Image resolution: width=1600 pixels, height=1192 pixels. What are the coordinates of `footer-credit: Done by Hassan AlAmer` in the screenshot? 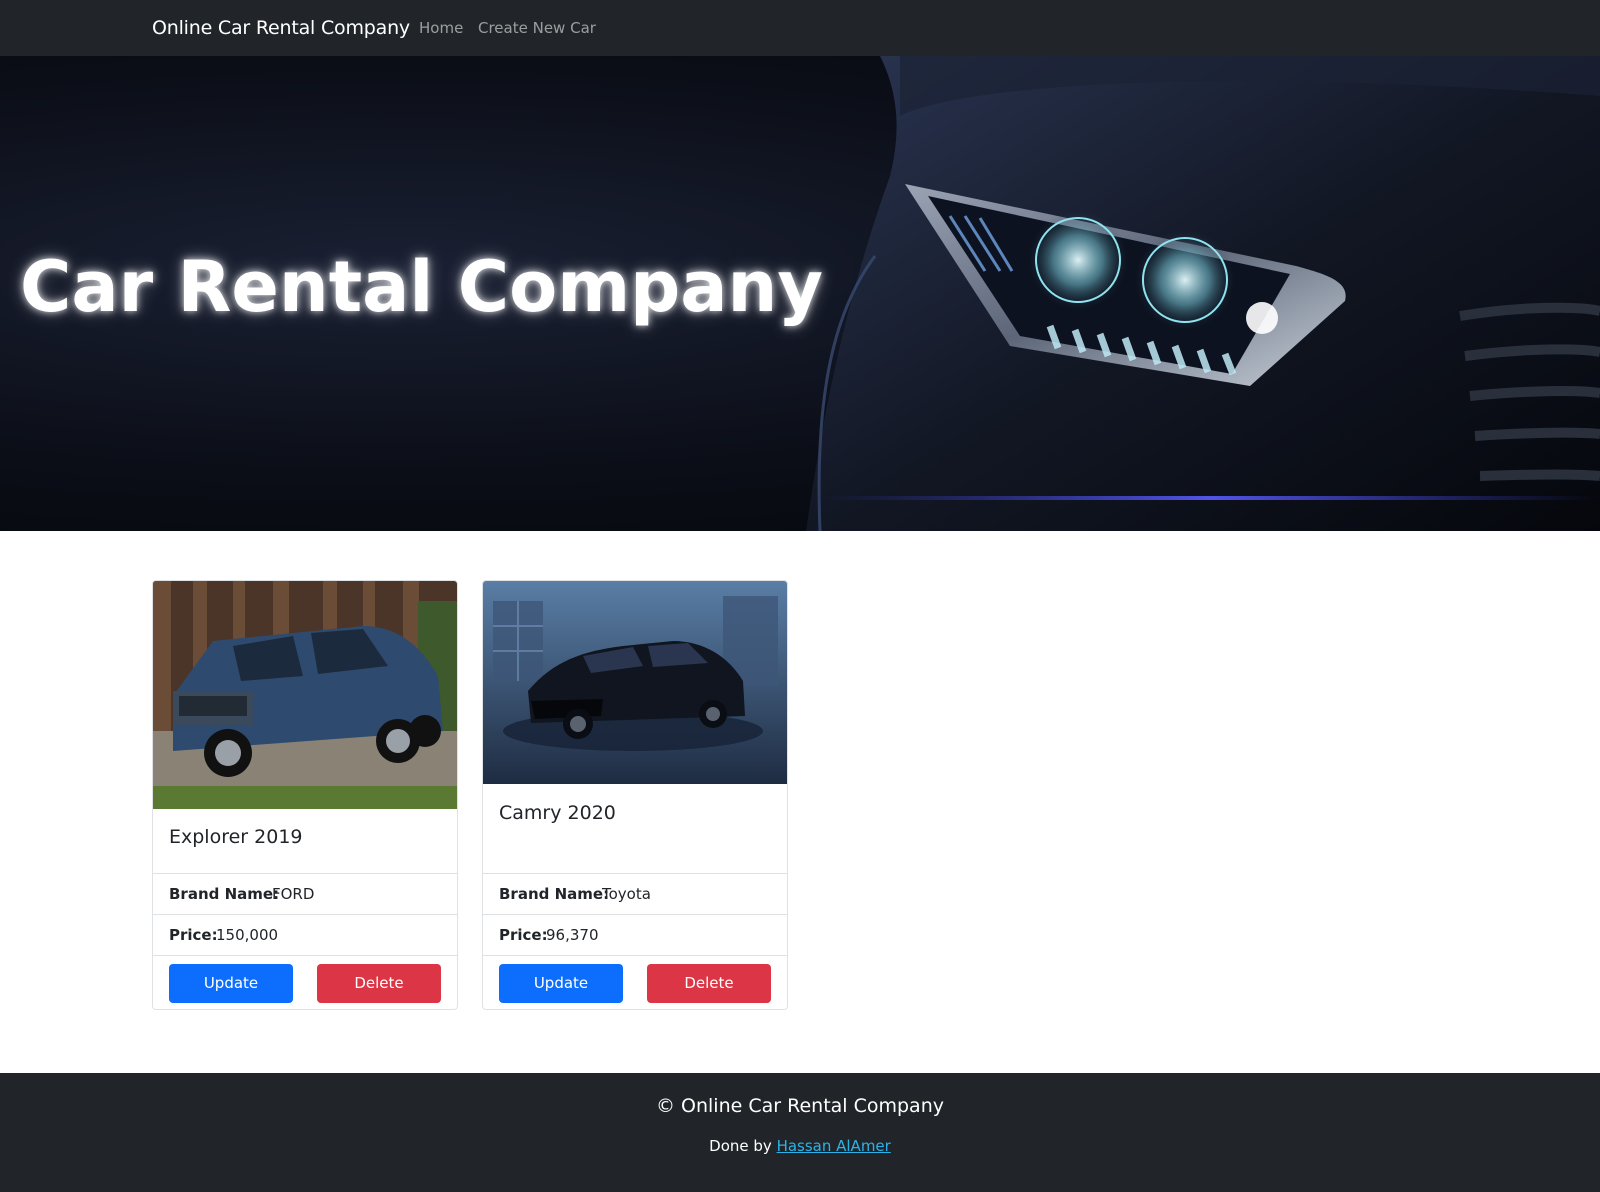 It's located at (800, 1146).